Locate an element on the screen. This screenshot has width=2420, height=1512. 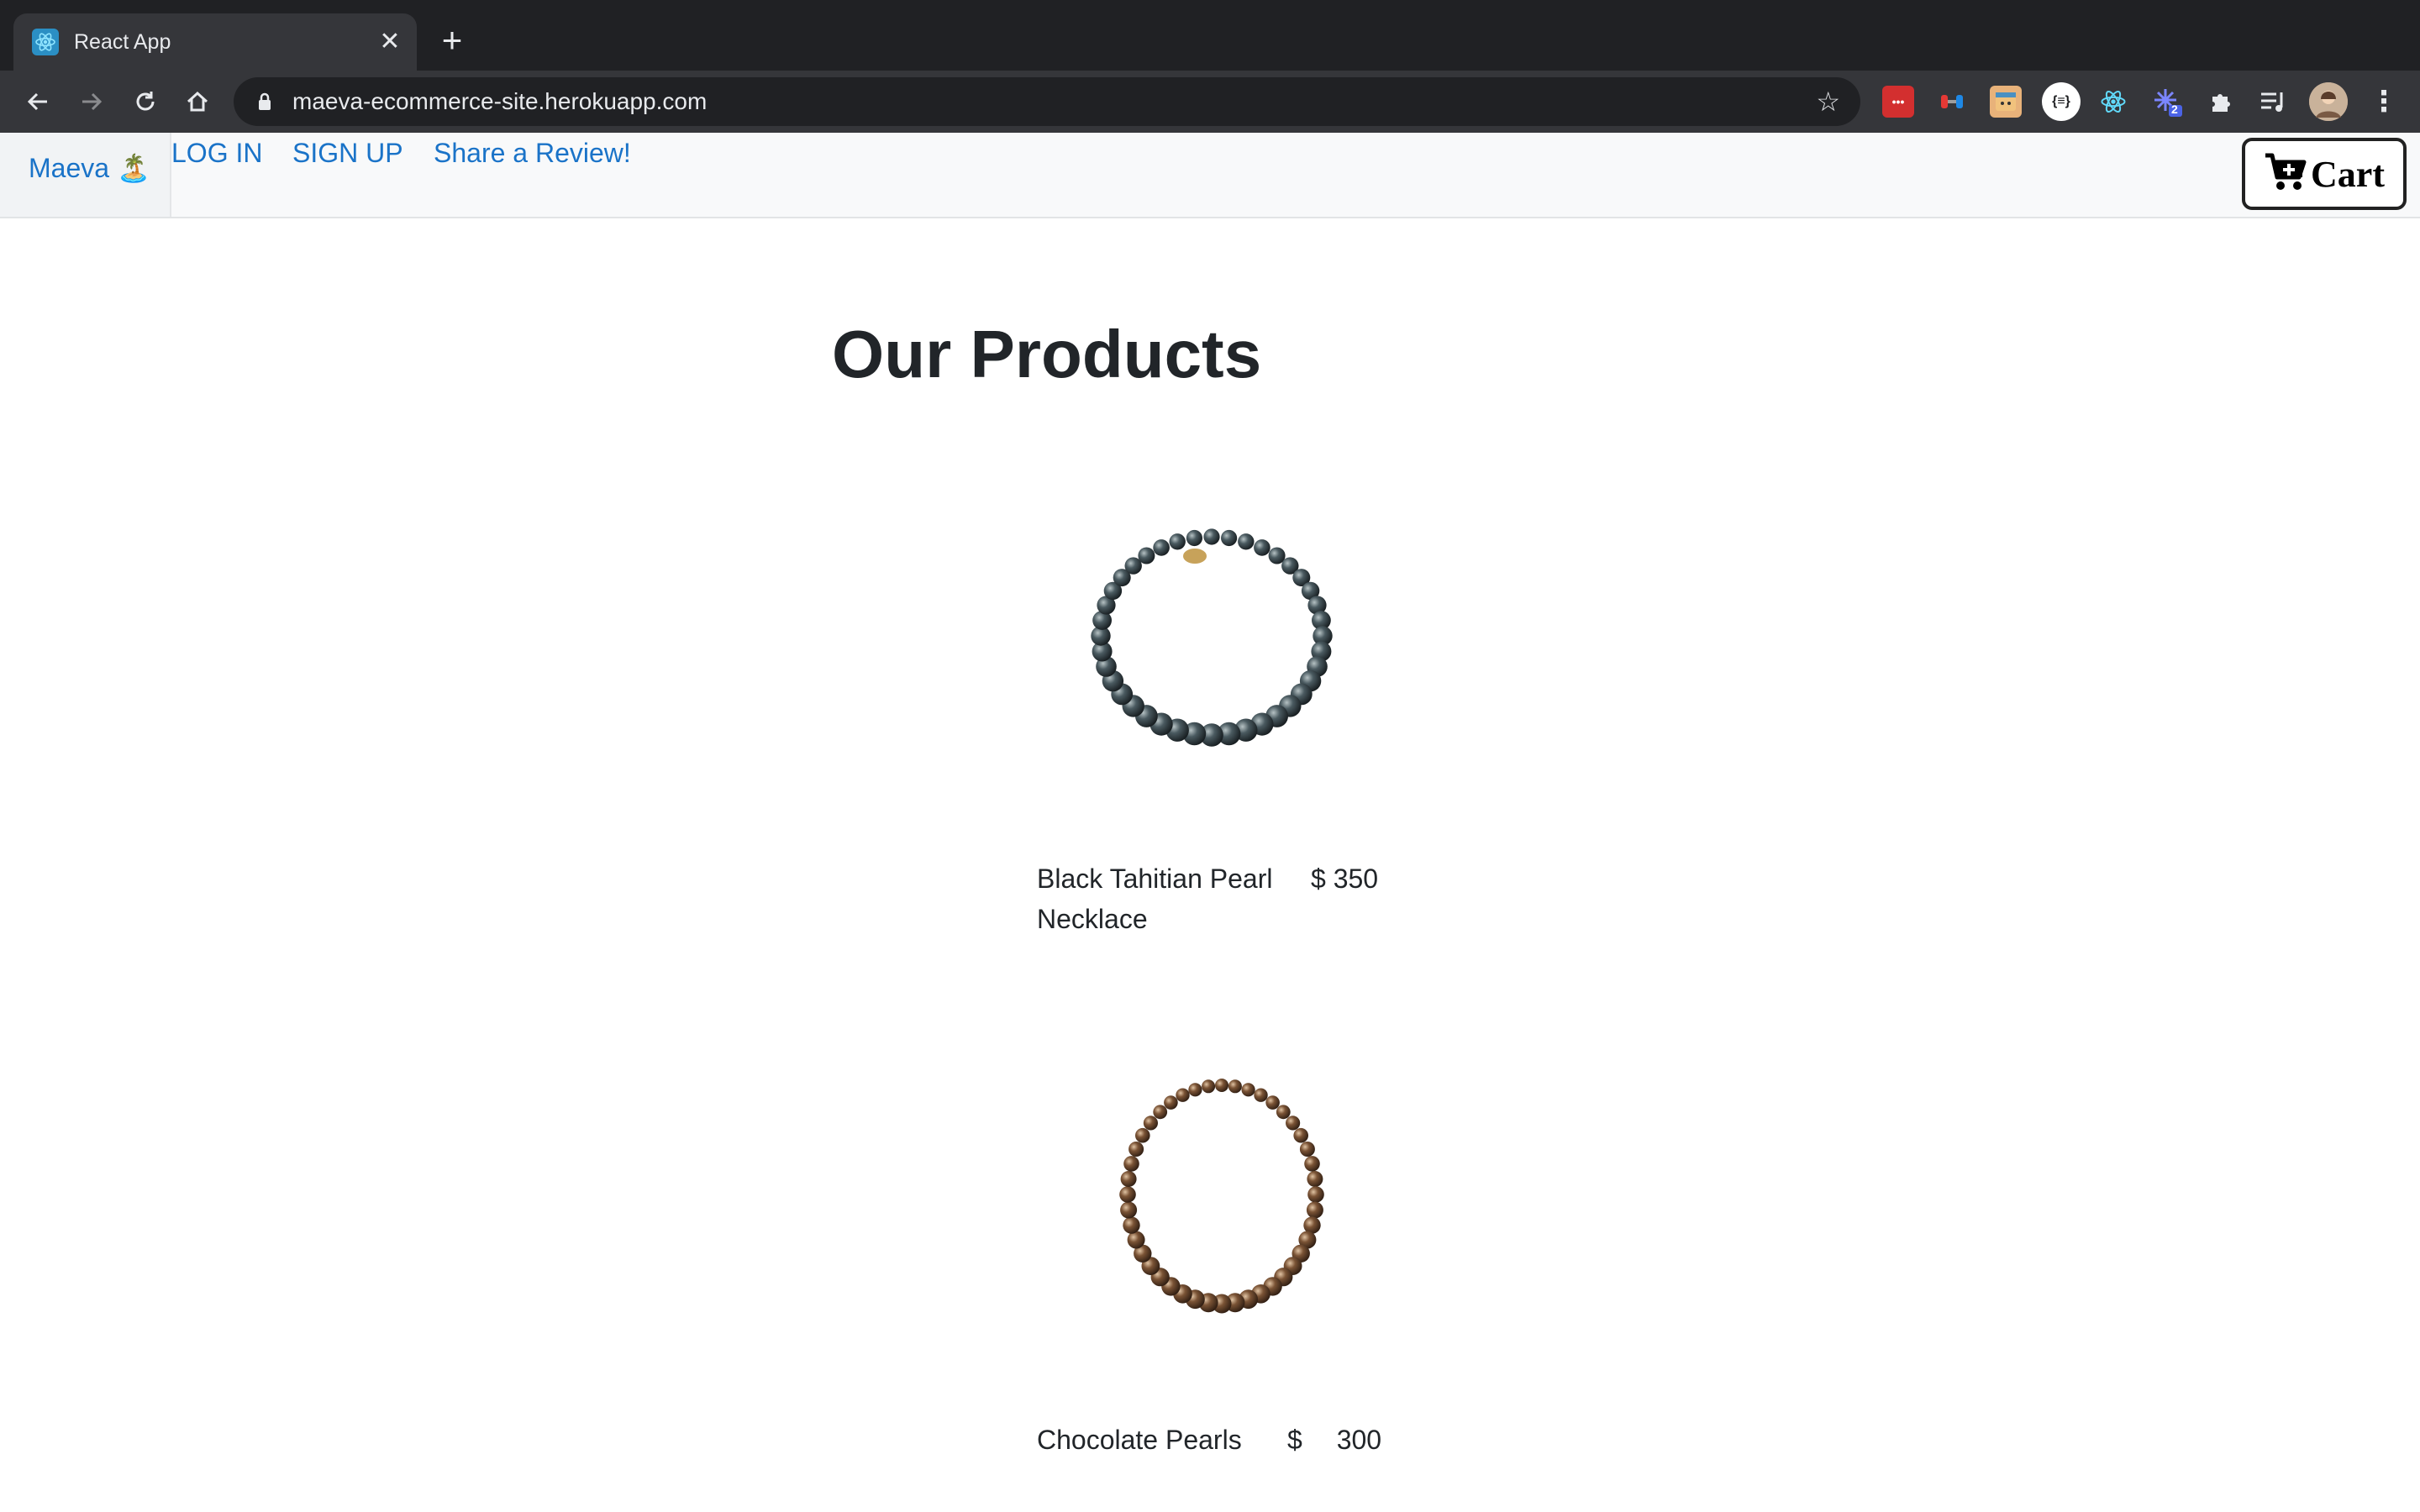
black-pearl-necklace-image is located at coordinates (1222, 656).